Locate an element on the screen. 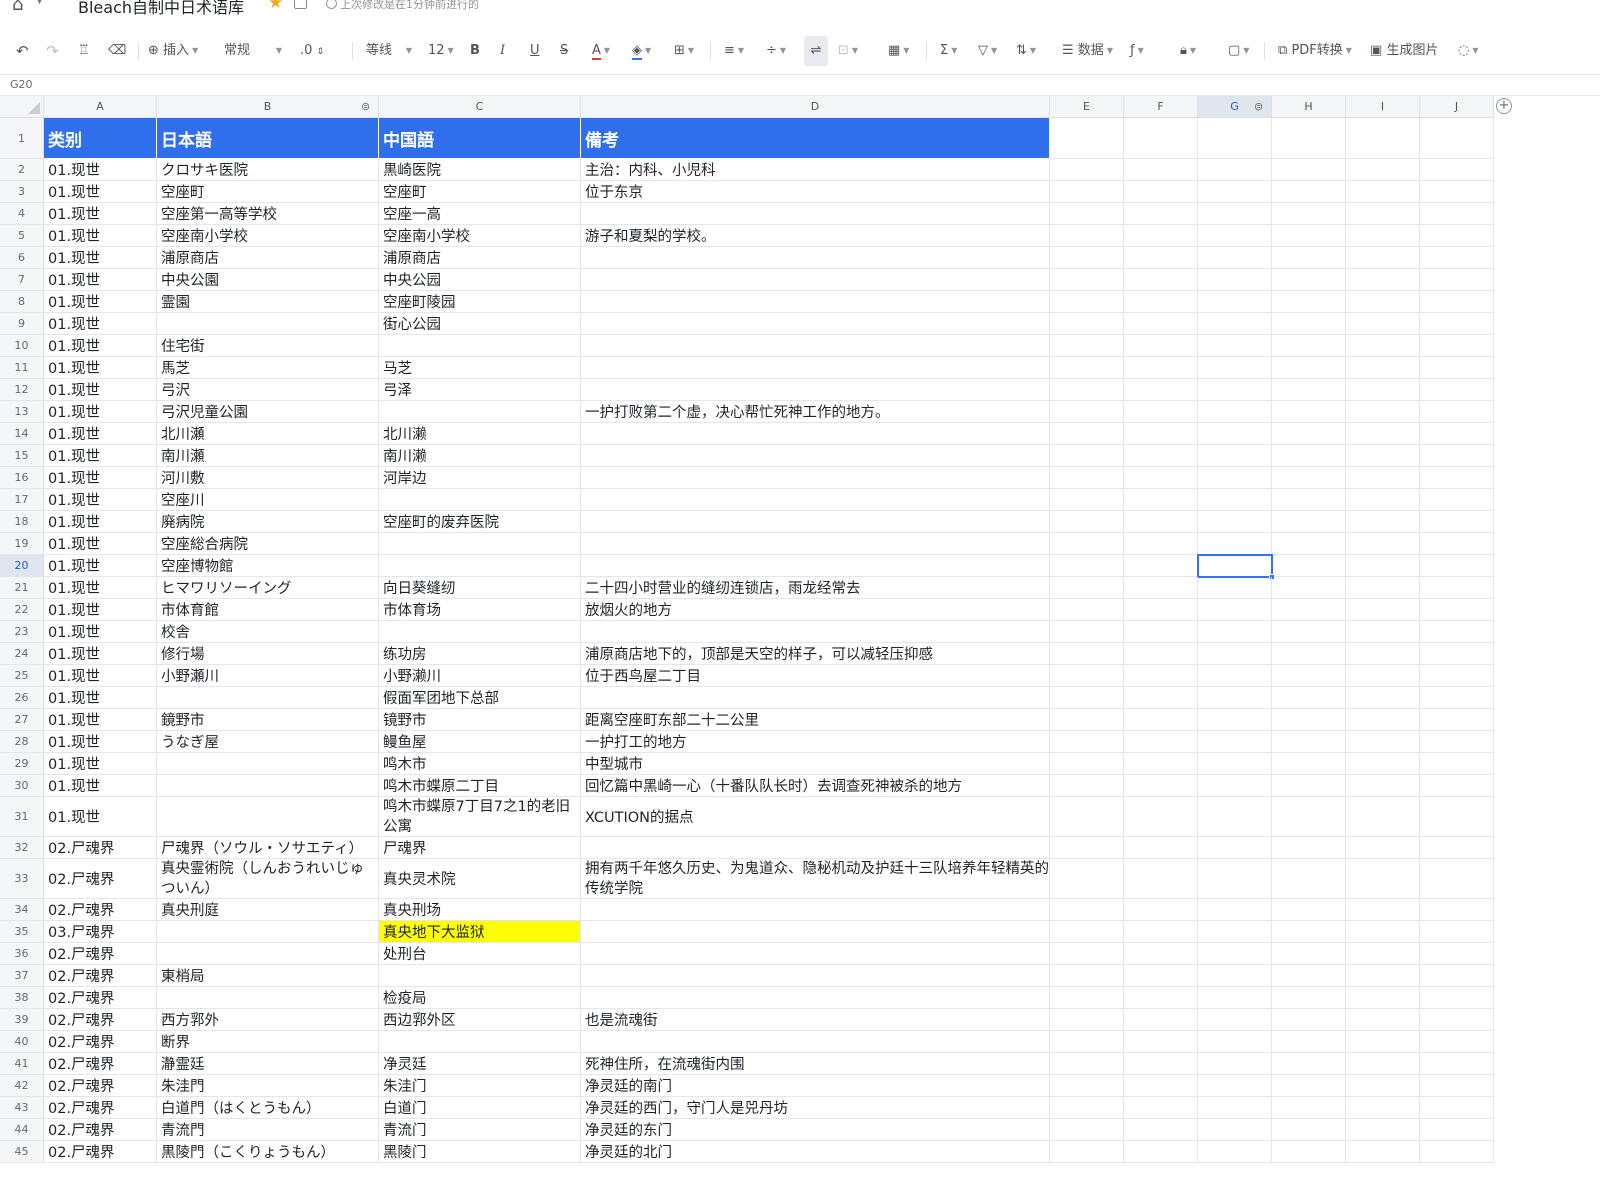 This screenshot has height=1200, width=1600. cell: 主治：内科、小児科 is located at coordinates (815, 170).